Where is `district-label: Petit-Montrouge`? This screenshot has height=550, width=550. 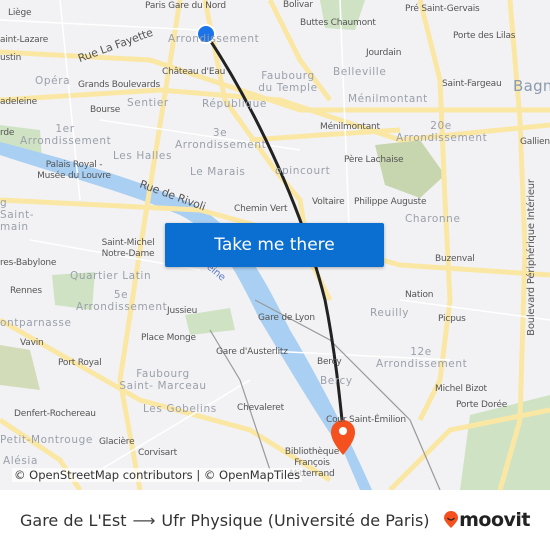
district-label: Petit-Montrouge is located at coordinates (46, 440).